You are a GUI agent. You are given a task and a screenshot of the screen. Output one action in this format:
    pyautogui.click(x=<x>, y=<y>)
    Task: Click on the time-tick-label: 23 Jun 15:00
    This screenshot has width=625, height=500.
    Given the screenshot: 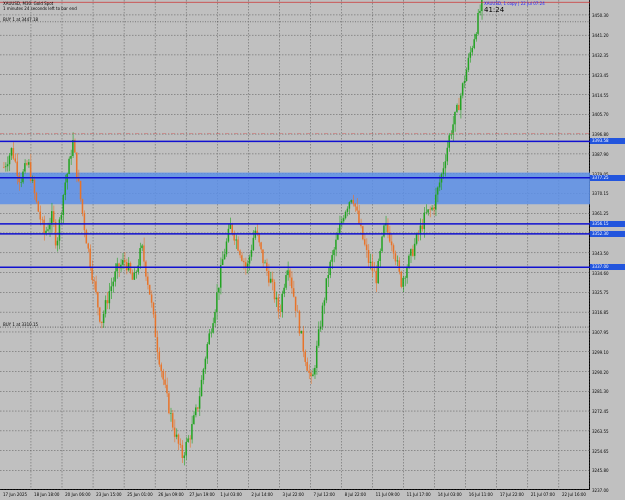 What is the action you would take?
    pyautogui.click(x=109, y=494)
    